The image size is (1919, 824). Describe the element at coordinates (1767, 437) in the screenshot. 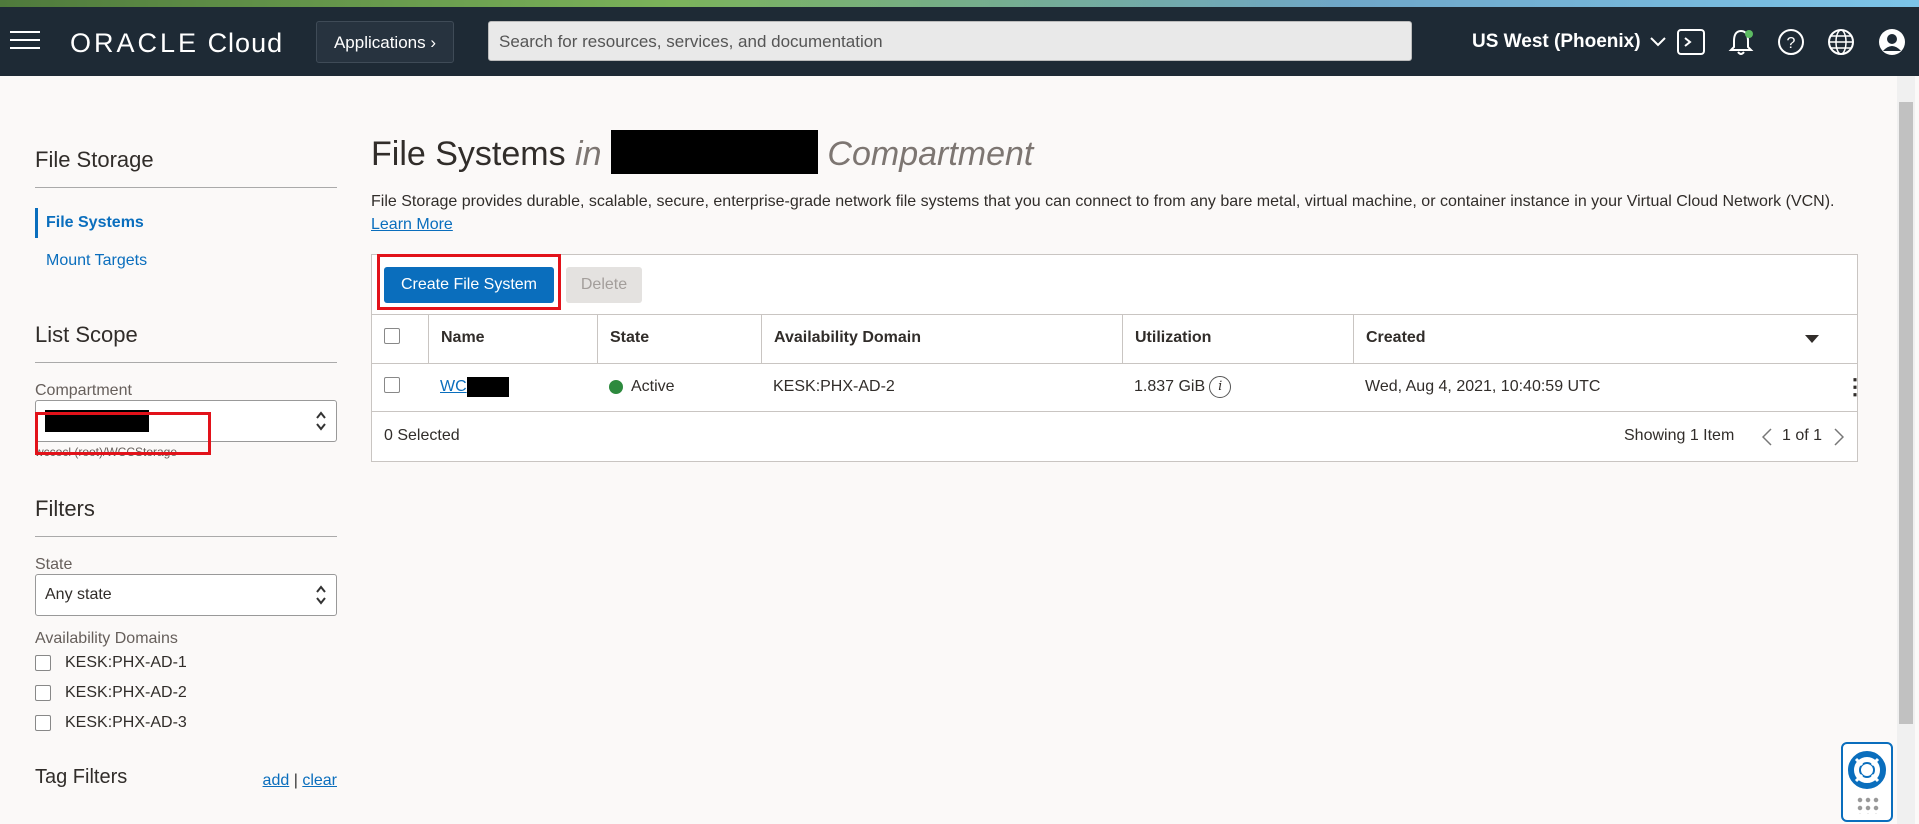

I see `chevron-left-icon` at that location.